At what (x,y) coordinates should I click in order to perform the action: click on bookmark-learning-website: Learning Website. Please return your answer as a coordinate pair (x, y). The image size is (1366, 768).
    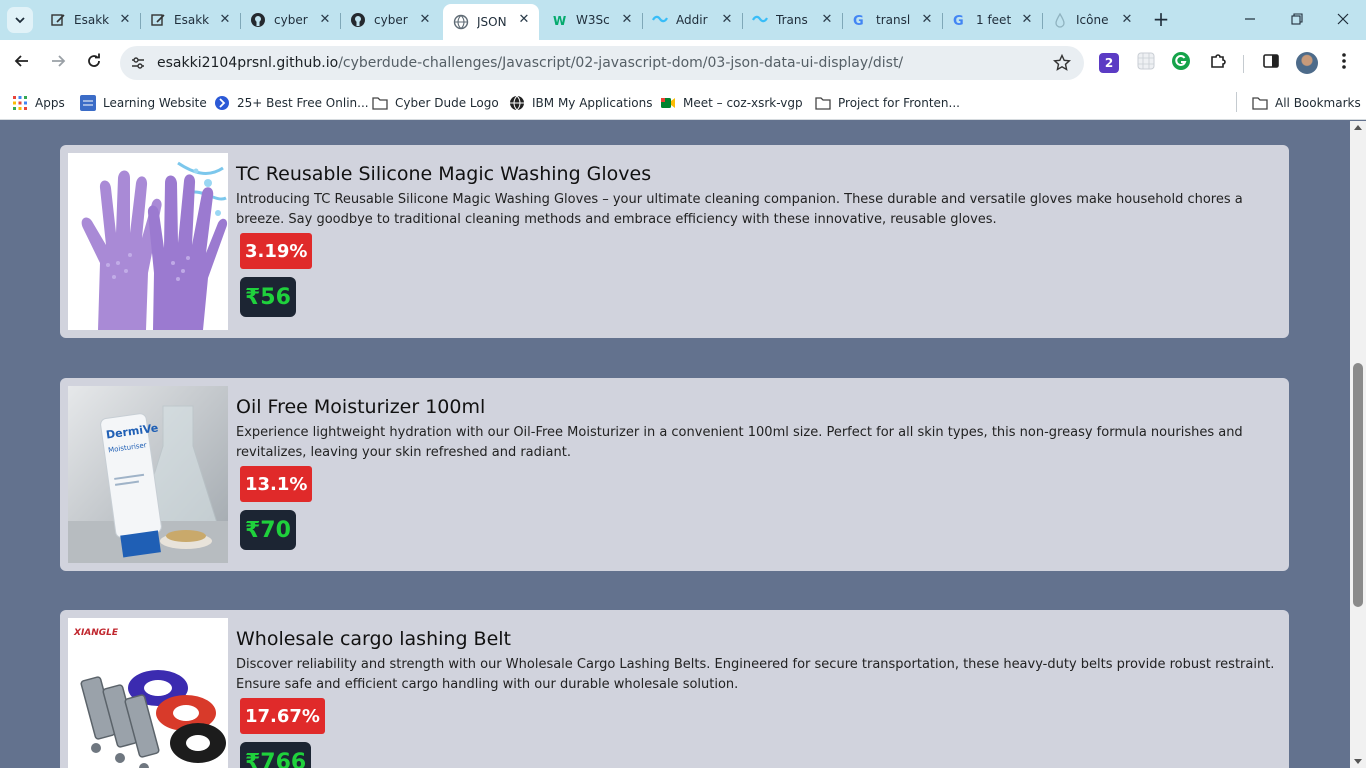
    Looking at the image, I should click on (143, 103).